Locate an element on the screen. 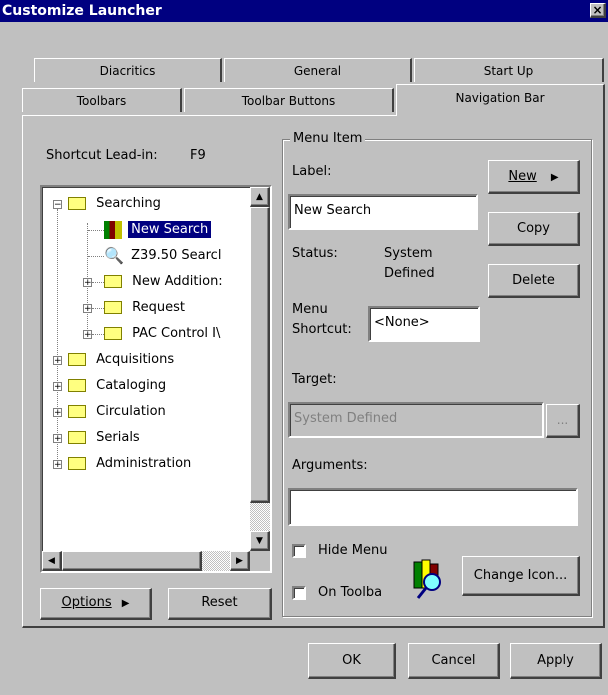 The height and width of the screenshot is (695, 608). tree-item-circulation: Circulation is located at coordinates (117, 412).